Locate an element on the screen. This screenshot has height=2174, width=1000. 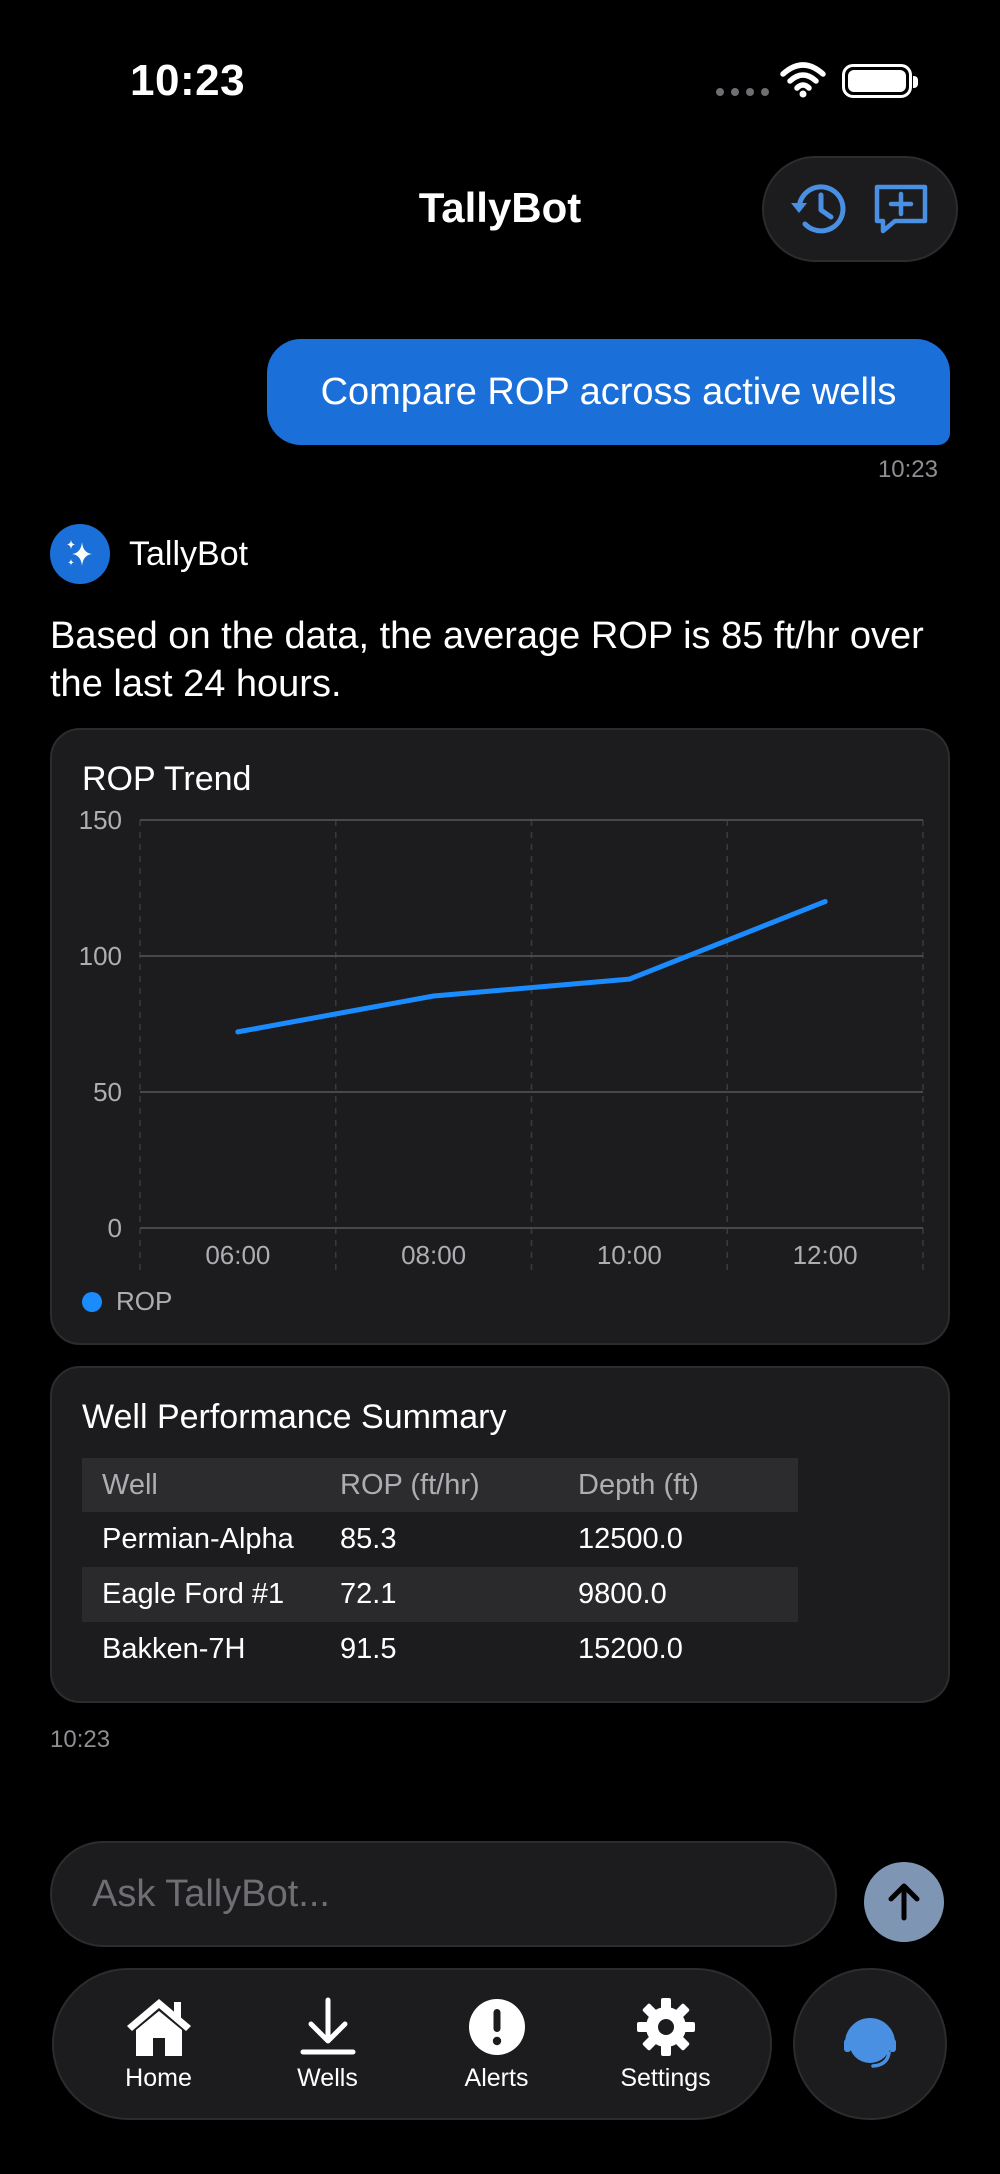
legend-label: ROP is located at coordinates (144, 1301).